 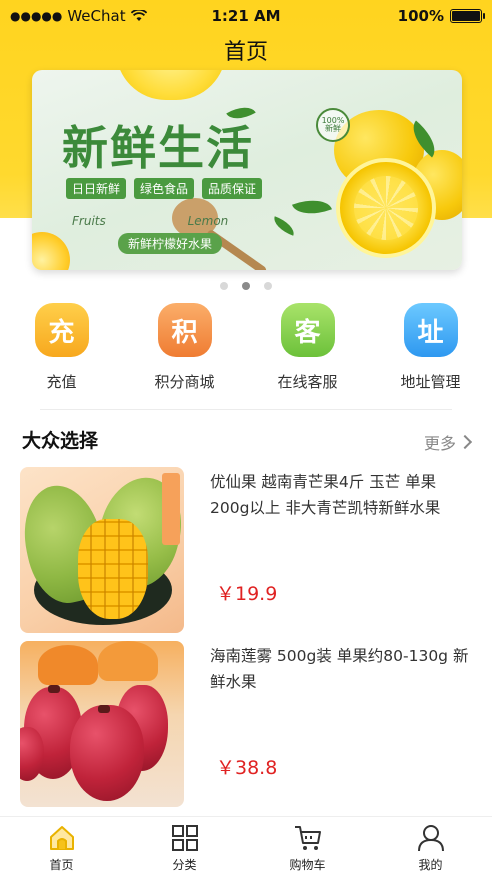 I want to click on quick-item-label: 地址管理, so click(x=430, y=382).